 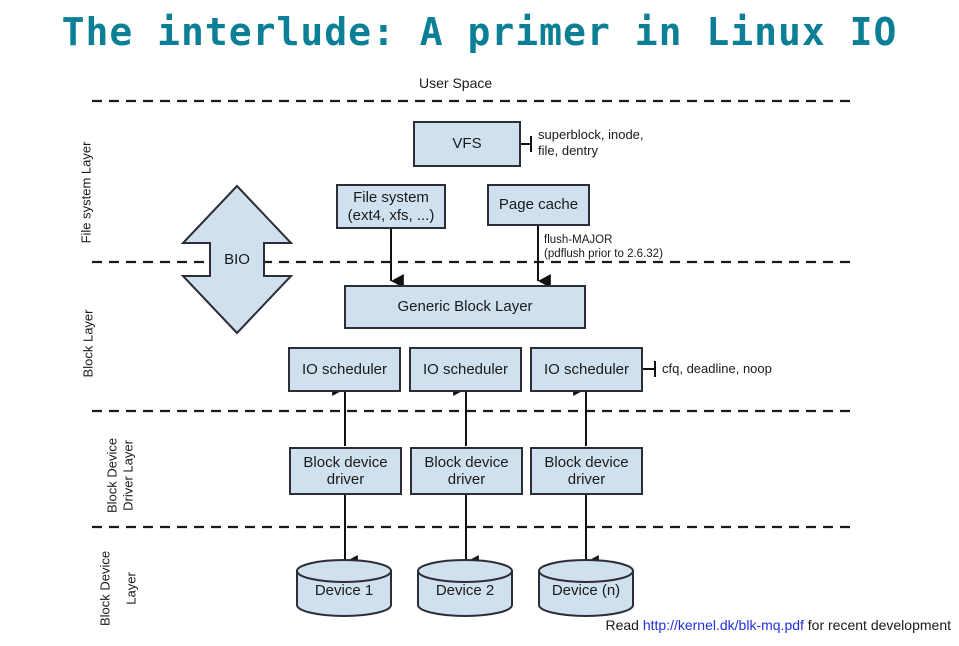 What do you see at coordinates (624, 625) in the screenshot?
I see `footer-read-prefix: Read` at bounding box center [624, 625].